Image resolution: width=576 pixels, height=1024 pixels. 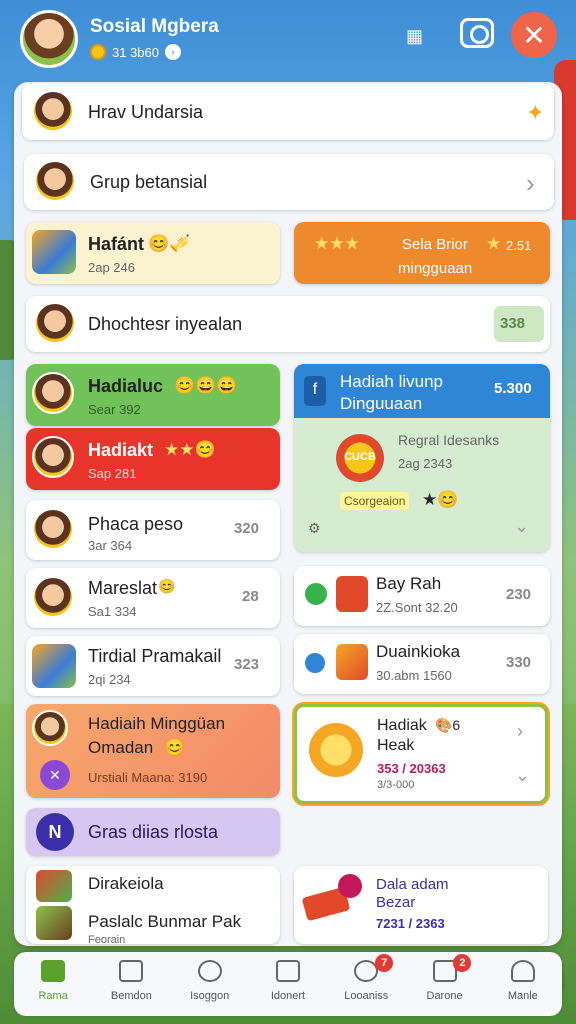 What do you see at coordinates (288, 324) in the screenshot?
I see `list-item-dhochtesr: Dhochtesr inyealan 338` at bounding box center [288, 324].